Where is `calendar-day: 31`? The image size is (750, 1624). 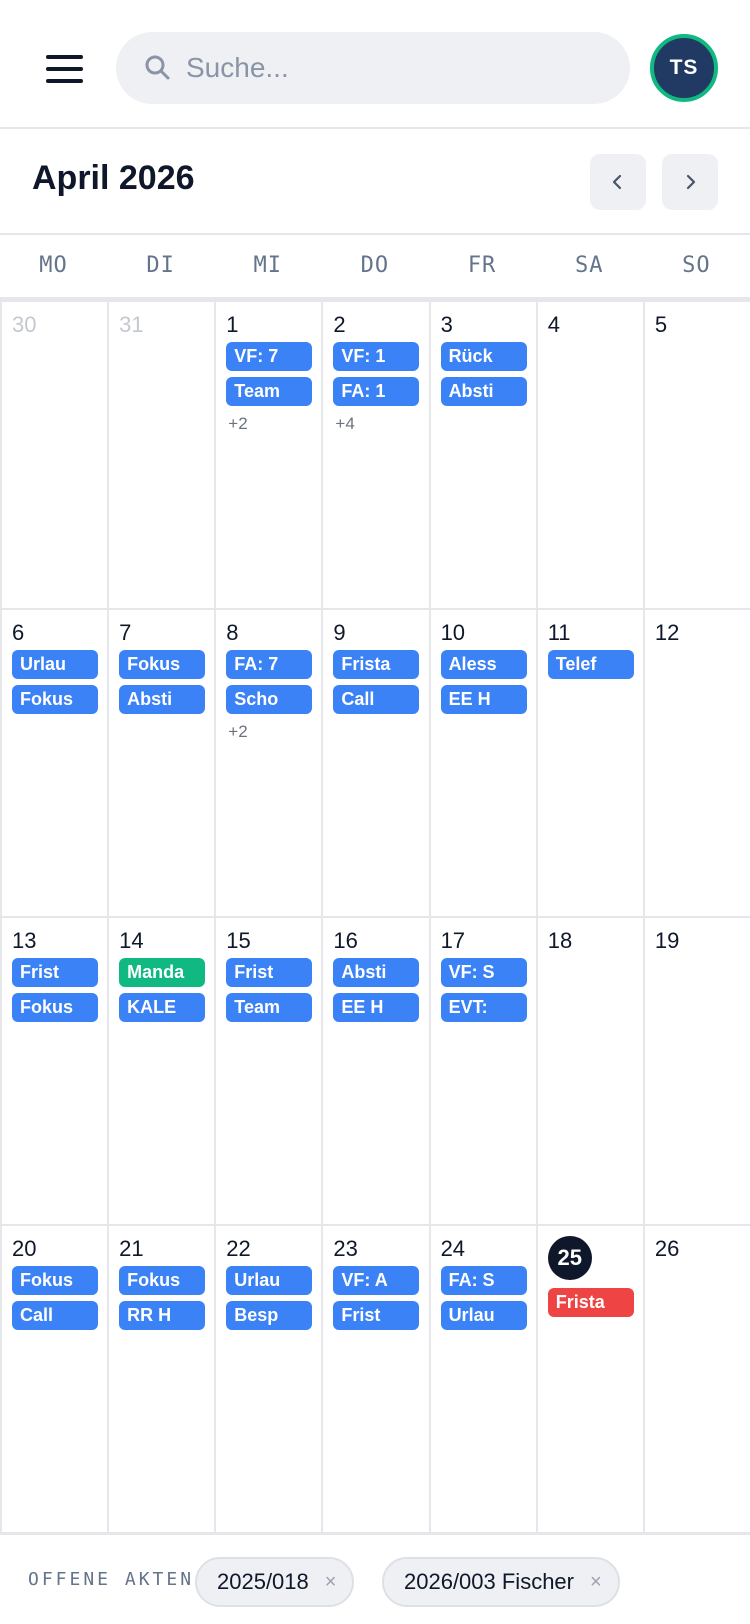 calendar-day: 31 is located at coordinates (162, 455).